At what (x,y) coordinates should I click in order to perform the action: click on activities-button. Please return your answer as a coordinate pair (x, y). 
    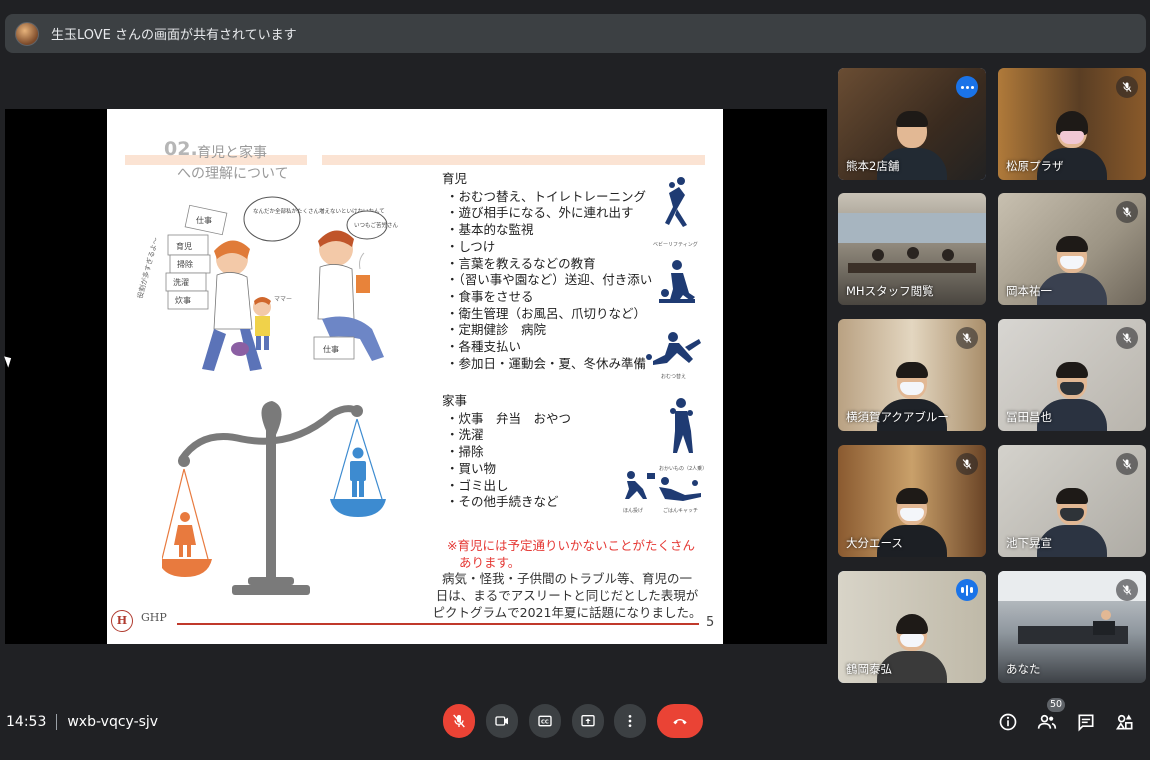
    Looking at the image, I should click on (1125, 722).